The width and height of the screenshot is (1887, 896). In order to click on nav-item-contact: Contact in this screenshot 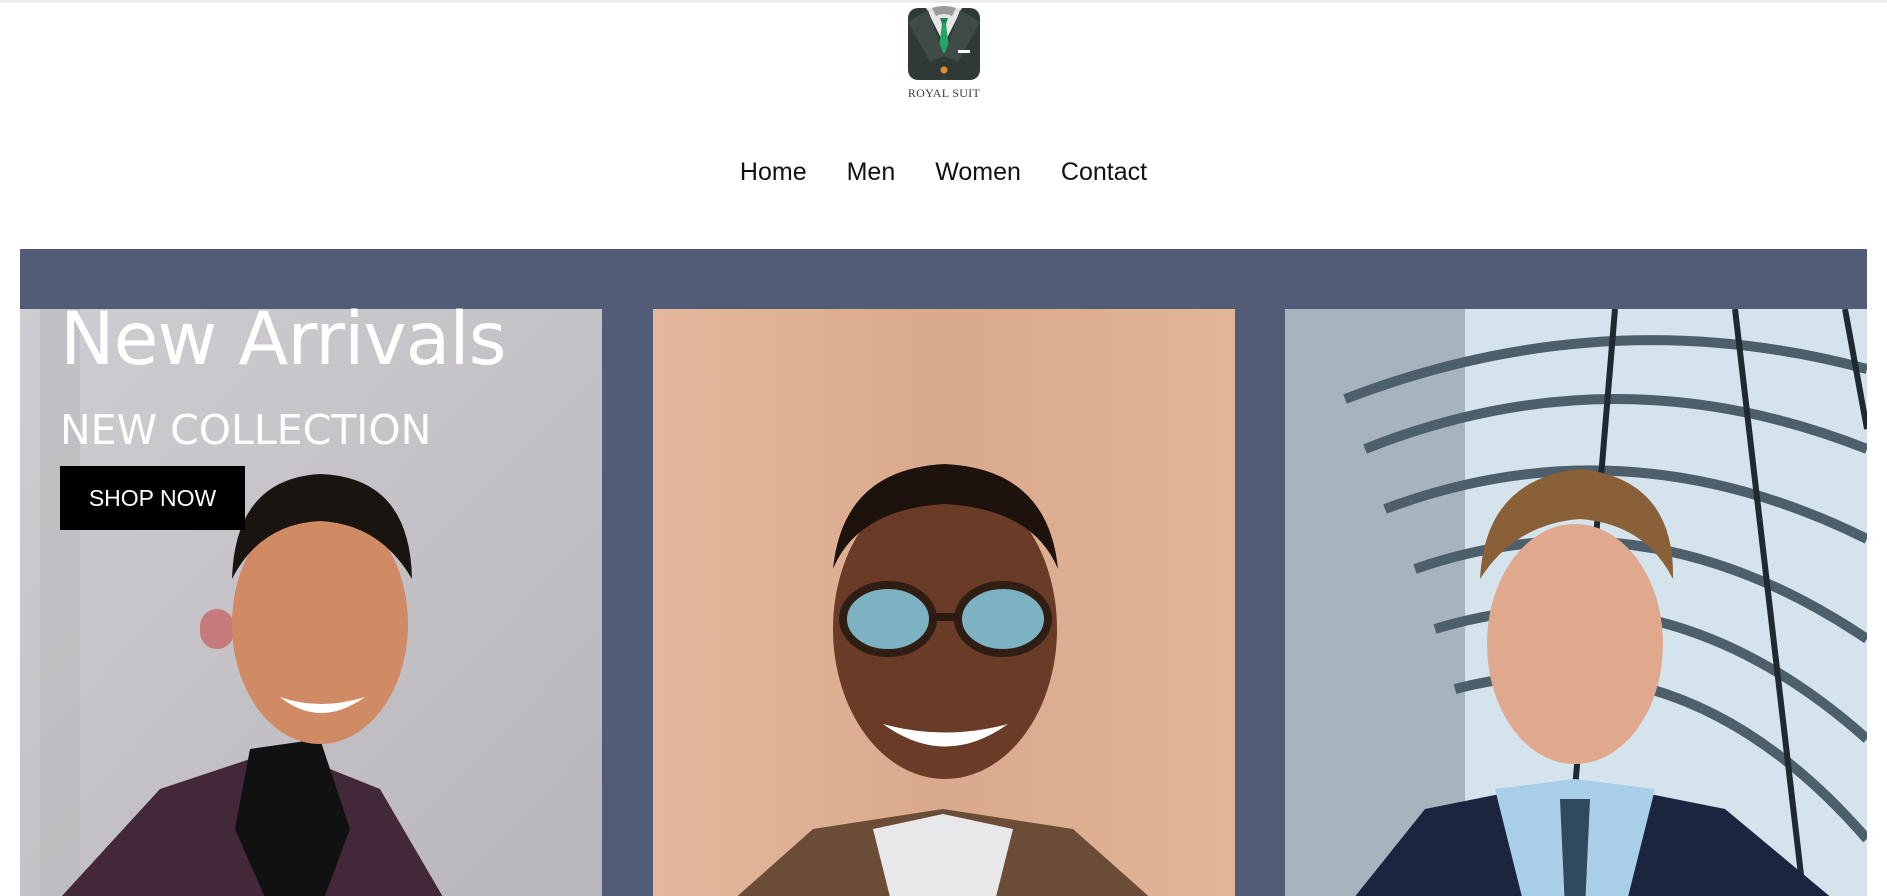, I will do `click(1104, 172)`.